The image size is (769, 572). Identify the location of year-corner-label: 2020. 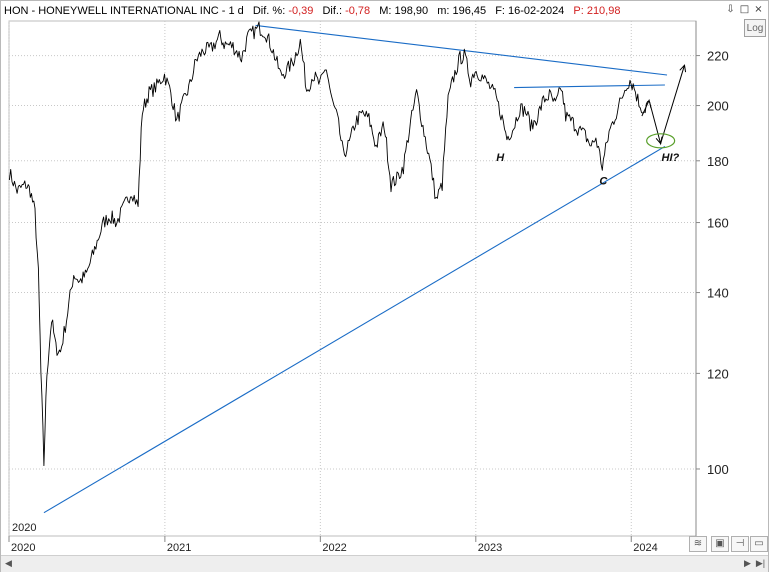
(24, 528).